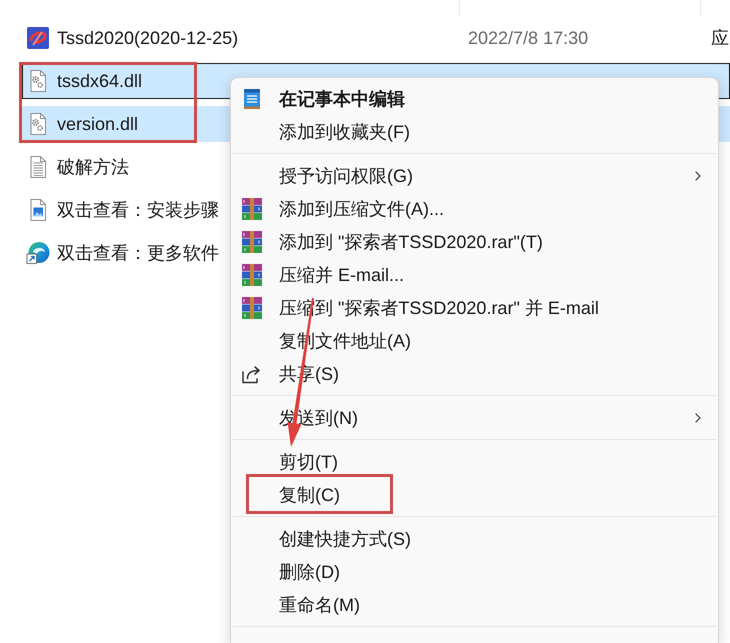 The height and width of the screenshot is (643, 730). What do you see at coordinates (138, 210) in the screenshot?
I see `file-name: 双击查看：安装步骤` at bounding box center [138, 210].